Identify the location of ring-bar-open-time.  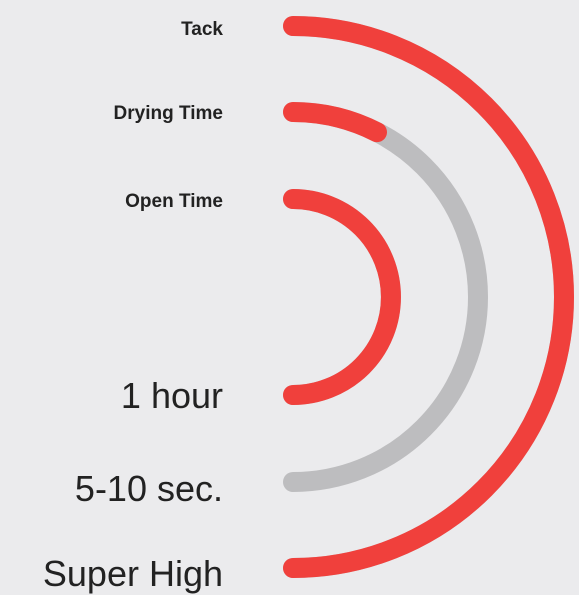
(342, 297).